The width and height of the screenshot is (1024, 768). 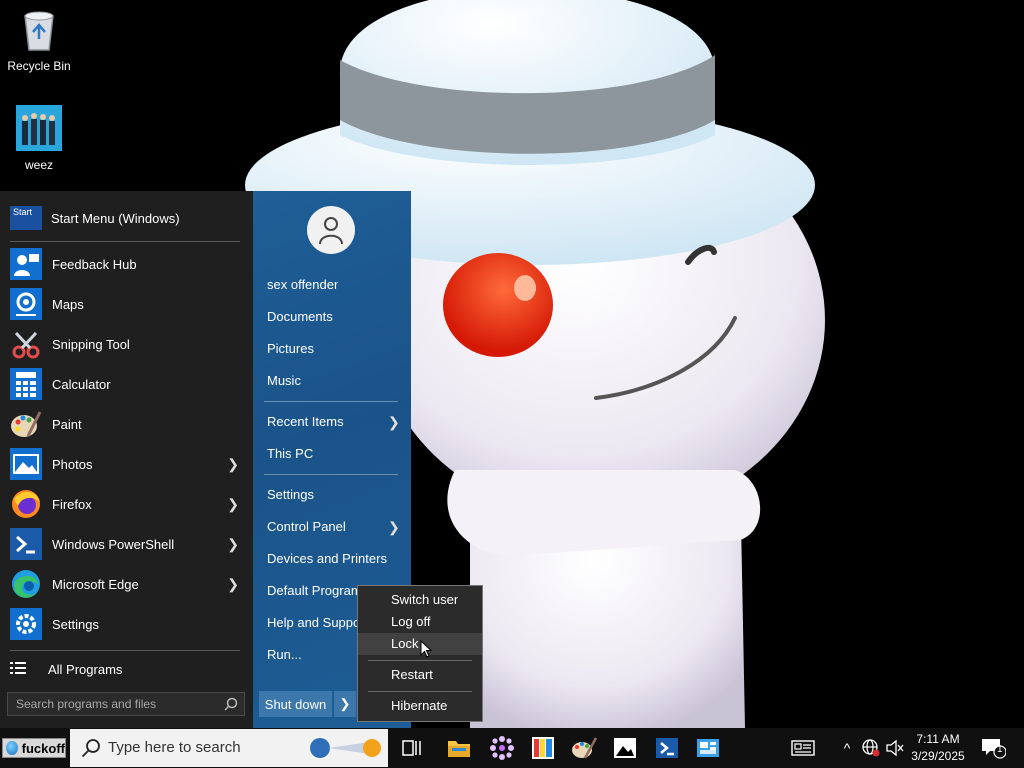 I want to click on menu-item-restart: Restart, so click(x=420, y=675).